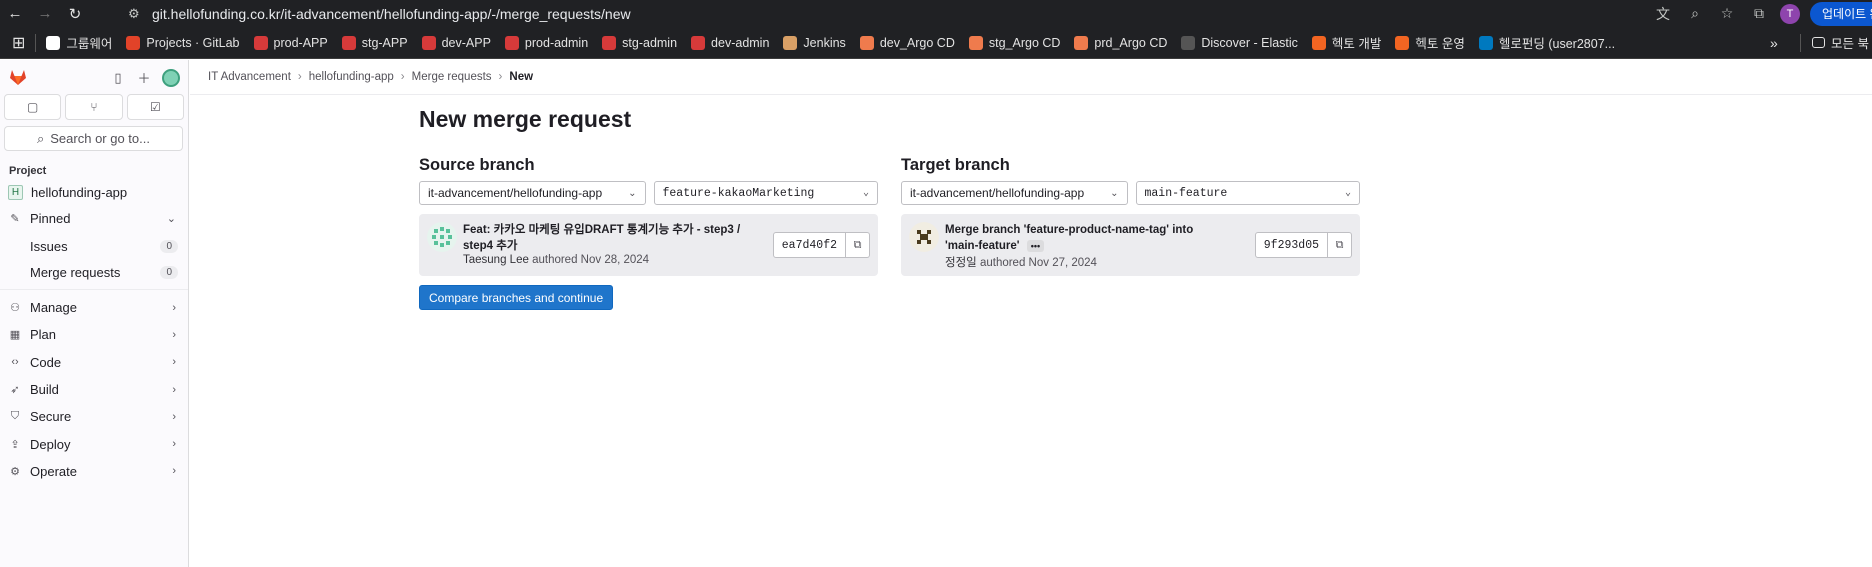 The height and width of the screenshot is (567, 1872). What do you see at coordinates (546, 42) in the screenshot?
I see `bookmark-item: prod-admin` at bounding box center [546, 42].